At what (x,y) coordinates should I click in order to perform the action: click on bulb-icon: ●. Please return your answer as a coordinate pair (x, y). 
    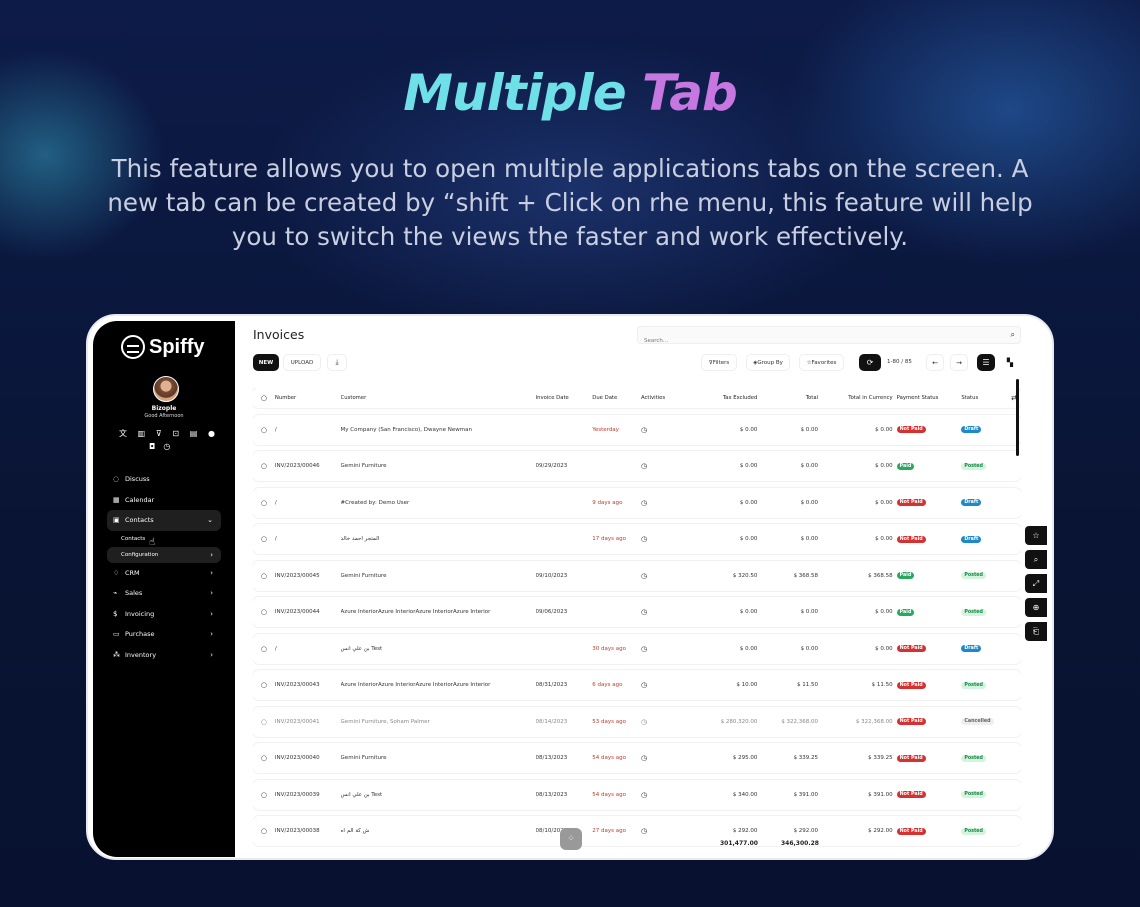
    Looking at the image, I should click on (211, 434).